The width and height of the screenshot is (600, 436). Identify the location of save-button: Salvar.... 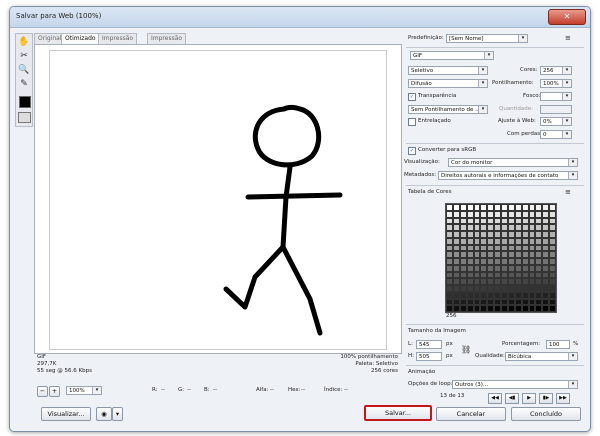
(398, 413).